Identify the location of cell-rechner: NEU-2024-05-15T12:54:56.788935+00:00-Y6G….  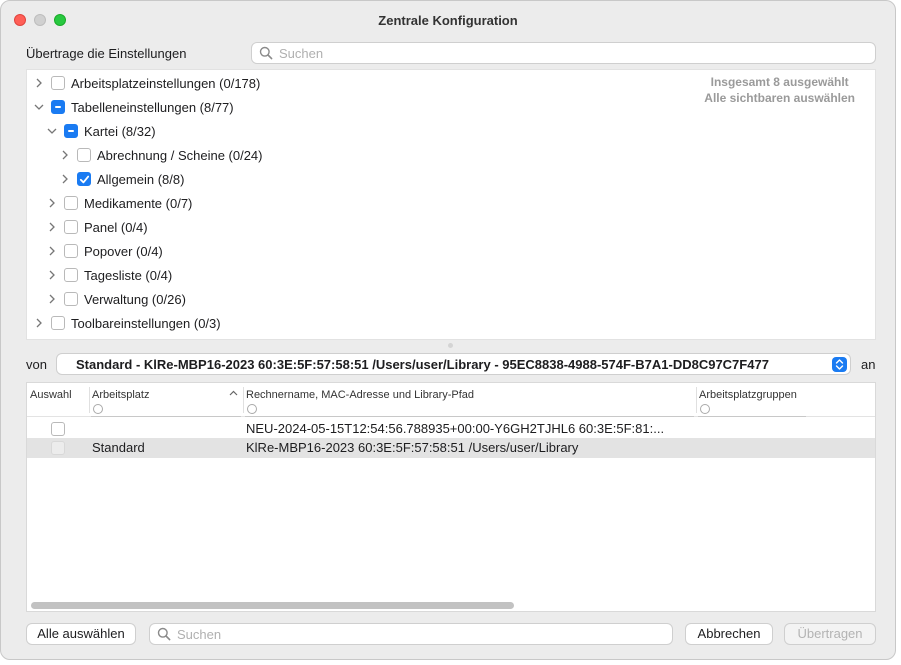
(455, 428).